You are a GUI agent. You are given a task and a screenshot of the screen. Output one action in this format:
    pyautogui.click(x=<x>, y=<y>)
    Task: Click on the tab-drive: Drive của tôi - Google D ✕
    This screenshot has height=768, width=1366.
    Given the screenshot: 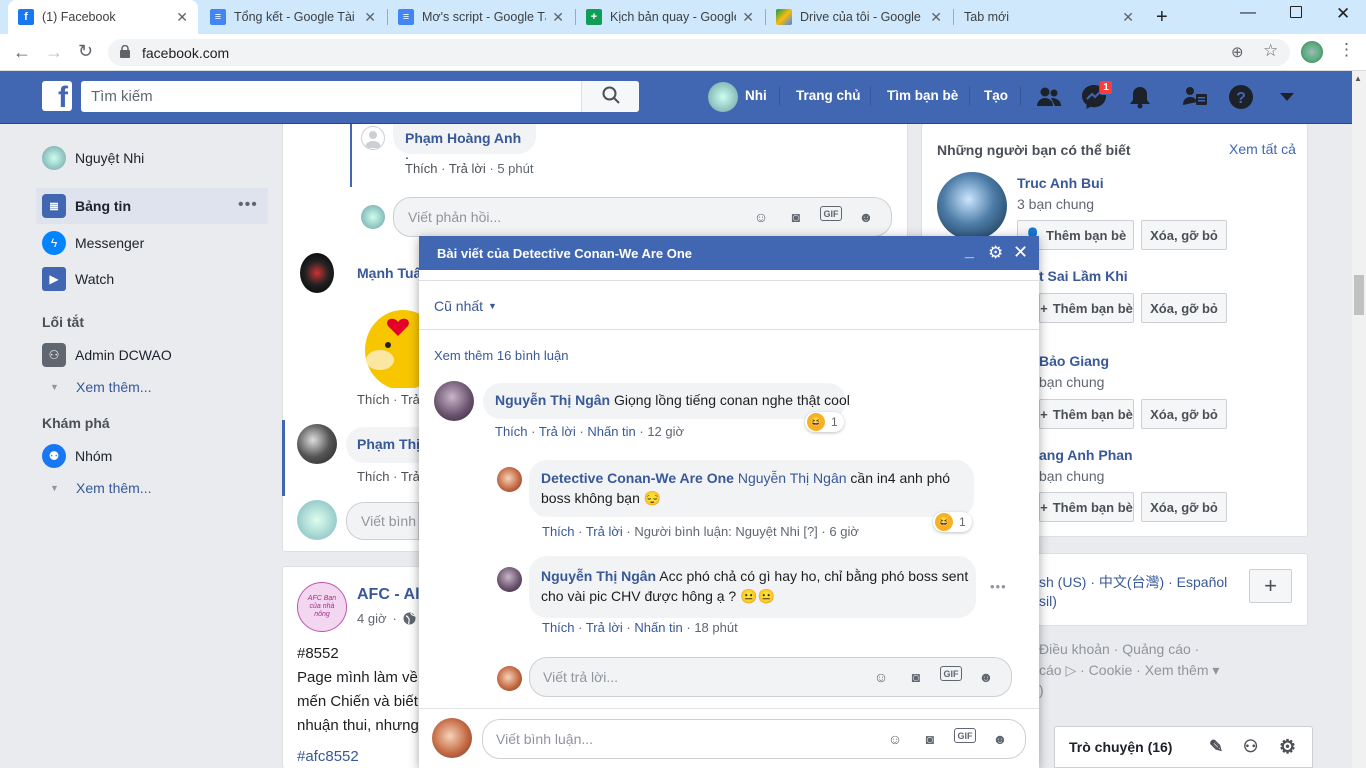 What is the action you would take?
    pyautogui.click(x=859, y=17)
    